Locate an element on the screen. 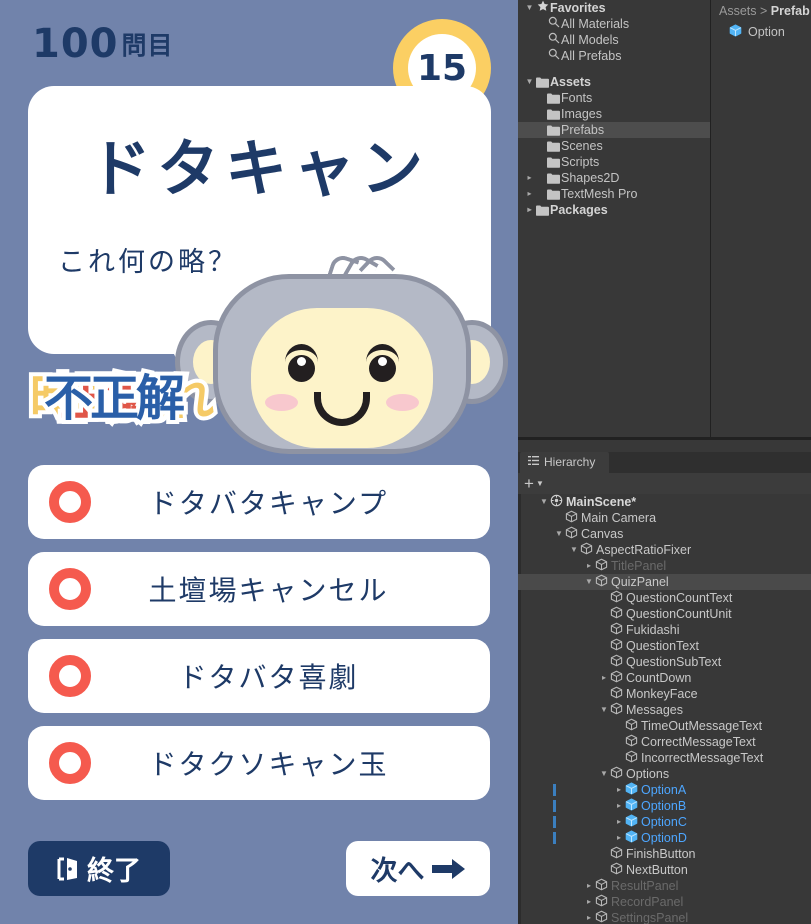  project-favorites-root: ▼ Favorites is located at coordinates (614, 8).